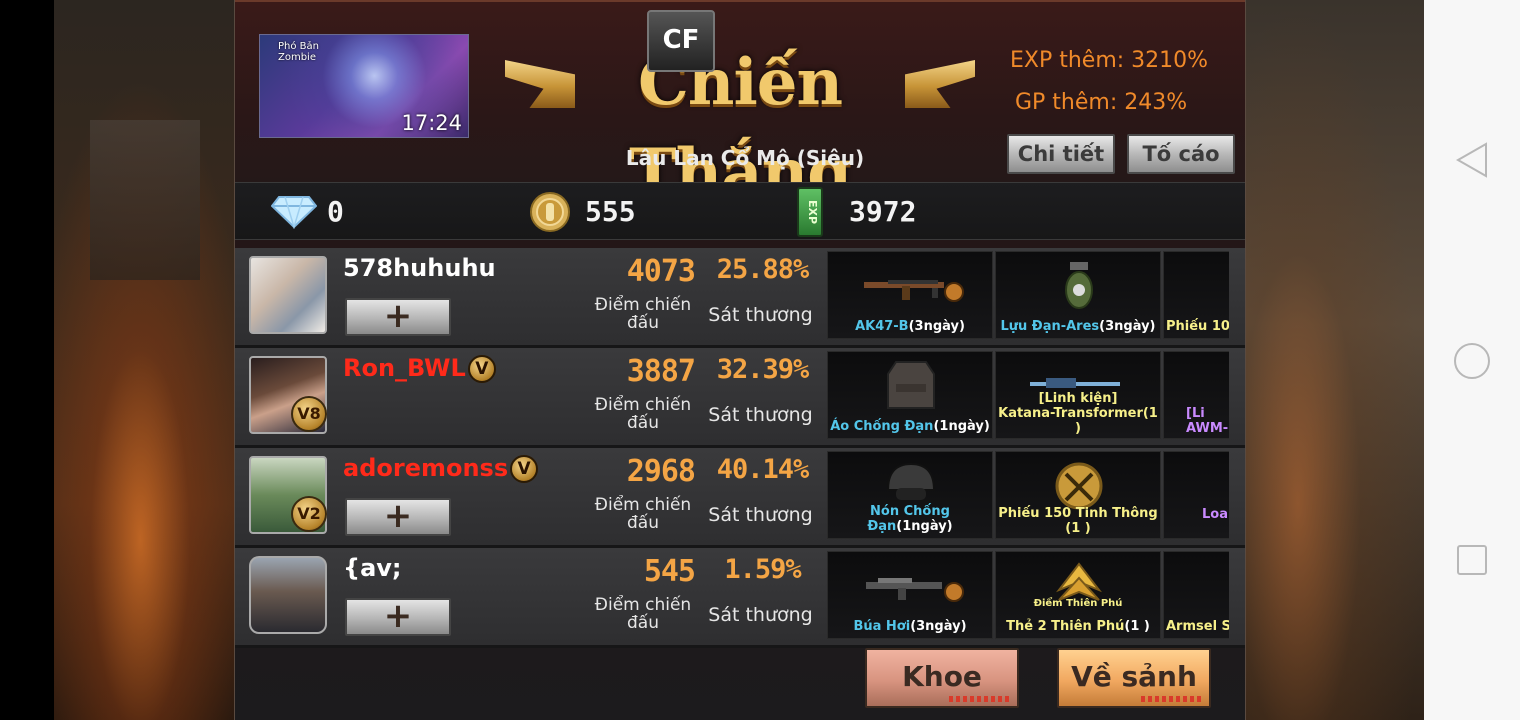 This screenshot has height=720, width=1520. What do you see at coordinates (1211, 485) in the screenshot?
I see `badge-icon` at bounding box center [1211, 485].